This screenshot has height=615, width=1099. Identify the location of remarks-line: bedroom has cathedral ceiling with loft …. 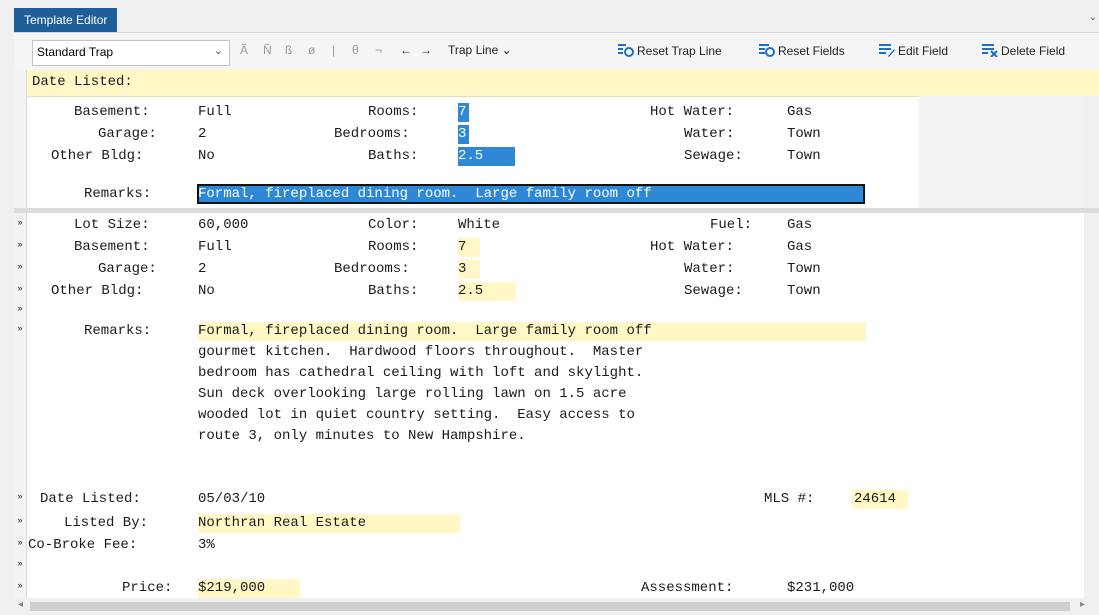
(421, 373).